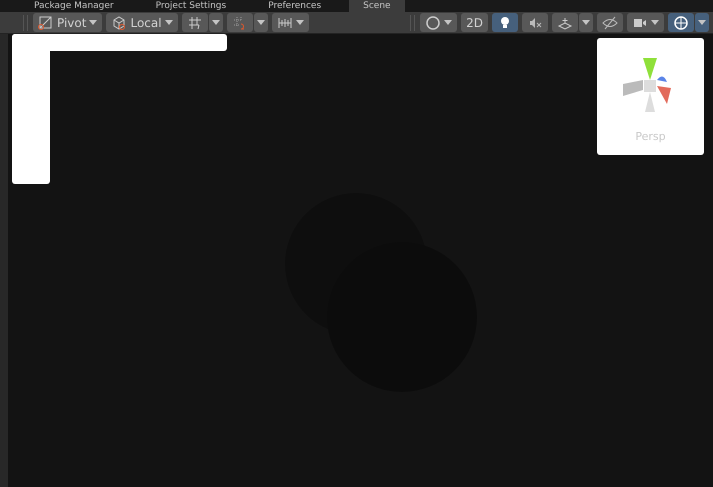 This screenshot has width=713, height=487. I want to click on shading-icon, so click(433, 22).